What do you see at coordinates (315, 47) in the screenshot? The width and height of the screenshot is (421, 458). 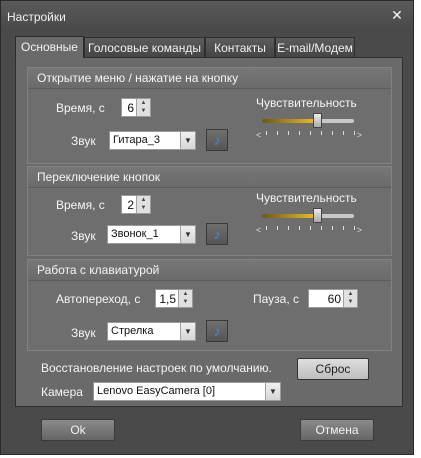 I see `tab-email-modem: E-mail/Модем` at bounding box center [315, 47].